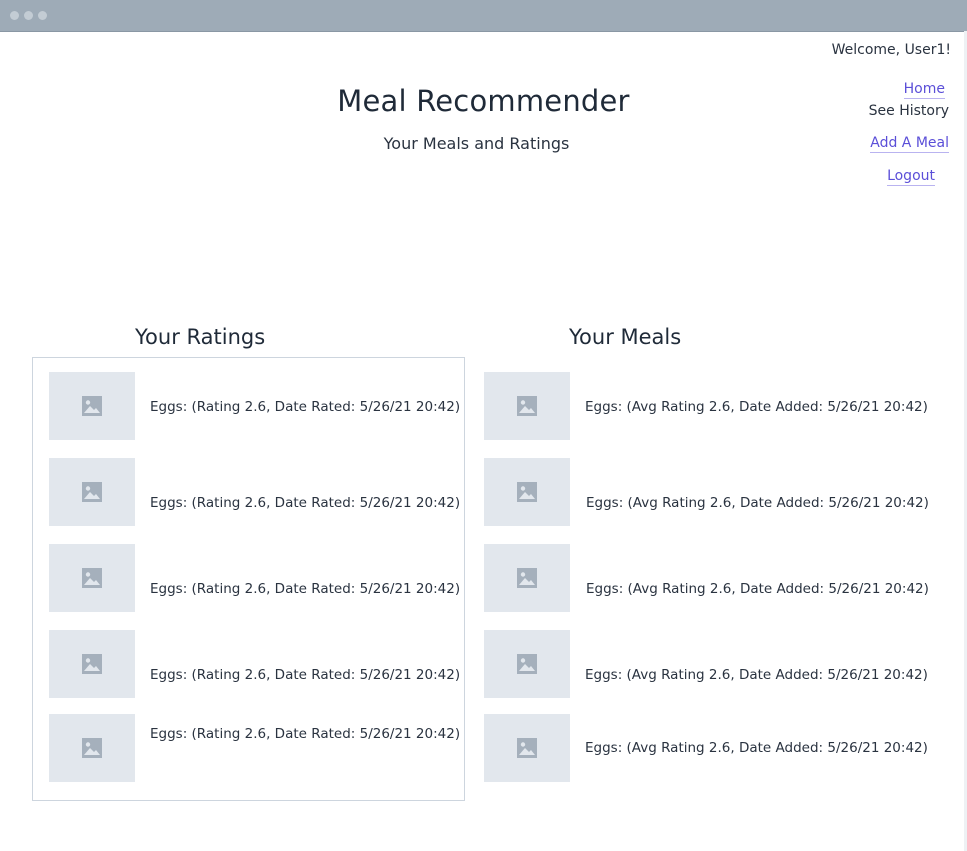 The image size is (967, 851). Describe the element at coordinates (14, 15) in the screenshot. I see `window-close-dot` at that location.